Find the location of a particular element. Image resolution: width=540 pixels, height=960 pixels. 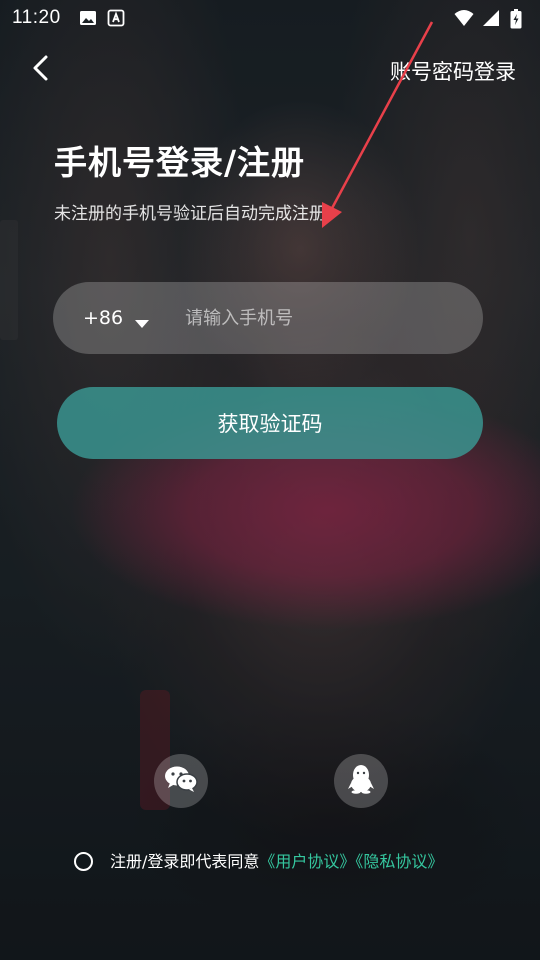

status-left-icons is located at coordinates (102, 18).